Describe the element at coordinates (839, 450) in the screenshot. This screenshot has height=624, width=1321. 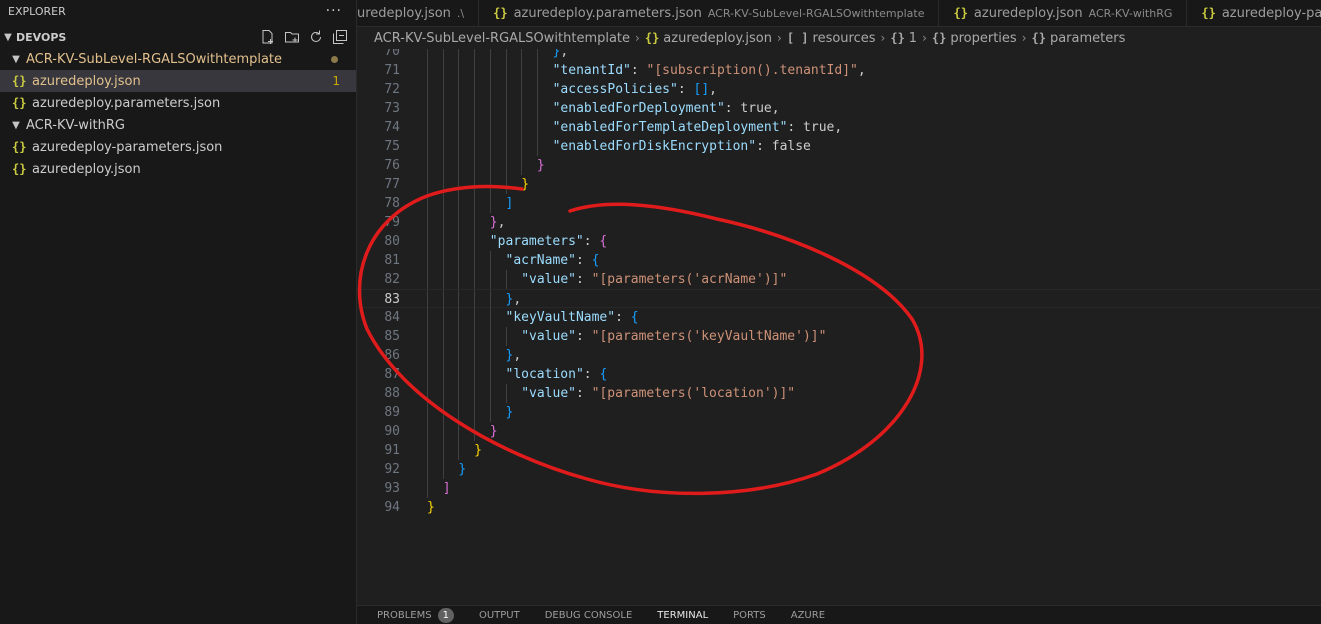
I see `code-line: 91}` at that location.